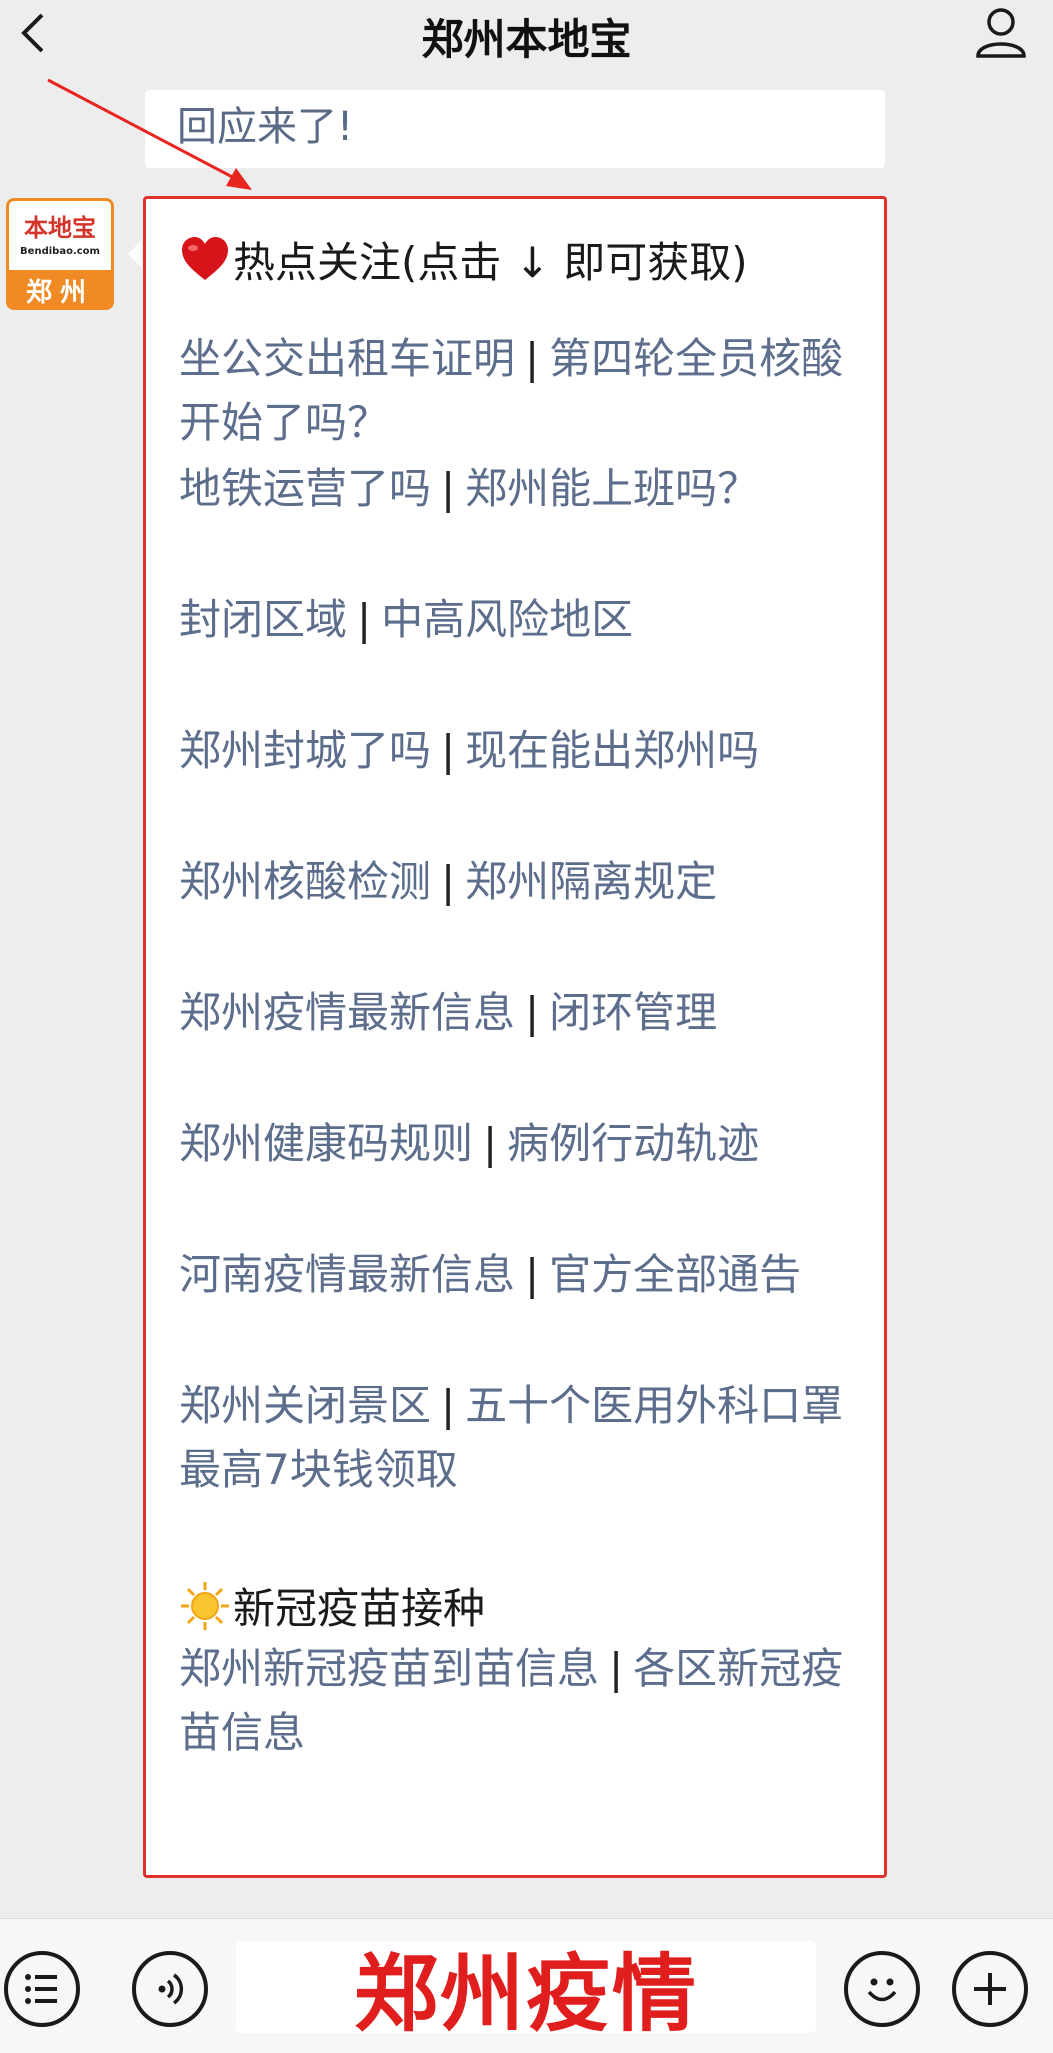  I want to click on avatar: 本地宝 Bendibao.com 郑州, so click(60, 254).